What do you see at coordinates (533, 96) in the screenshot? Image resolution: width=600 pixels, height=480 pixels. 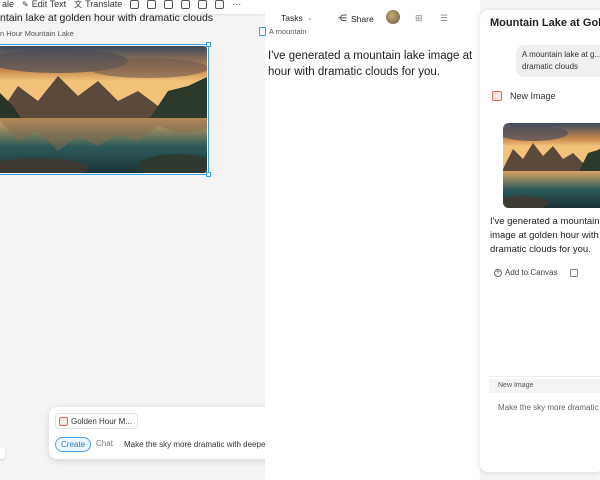 I see `new-image-label: New Image` at bounding box center [533, 96].